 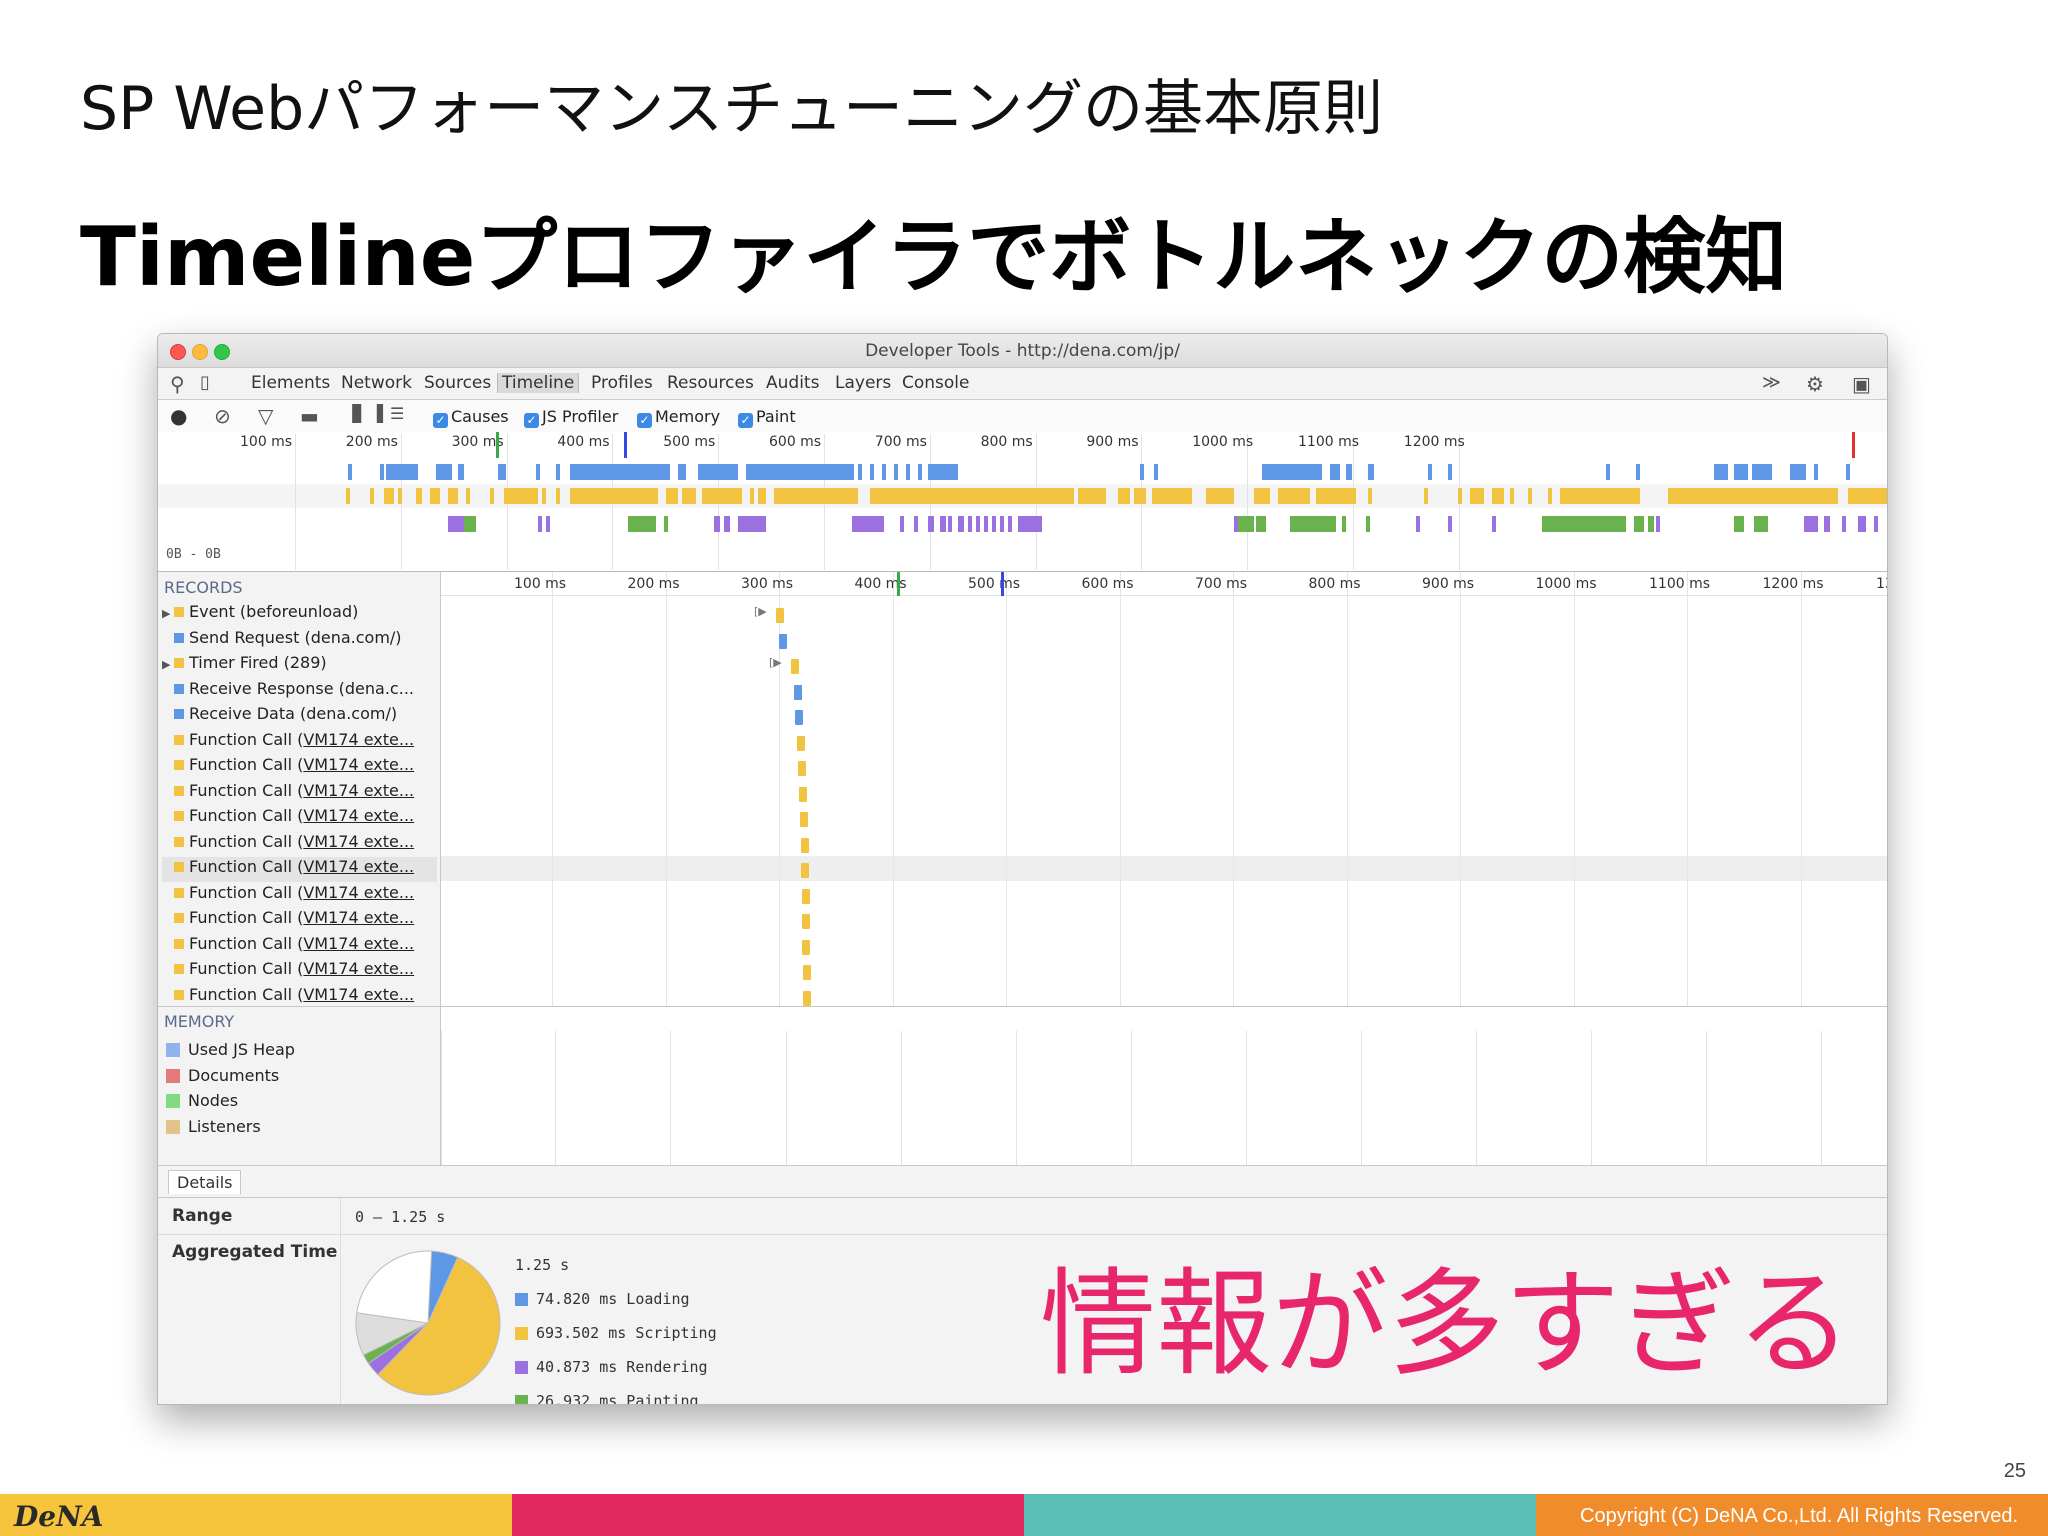 I want to click on clear-icon: ⊘, so click(x=222, y=416).